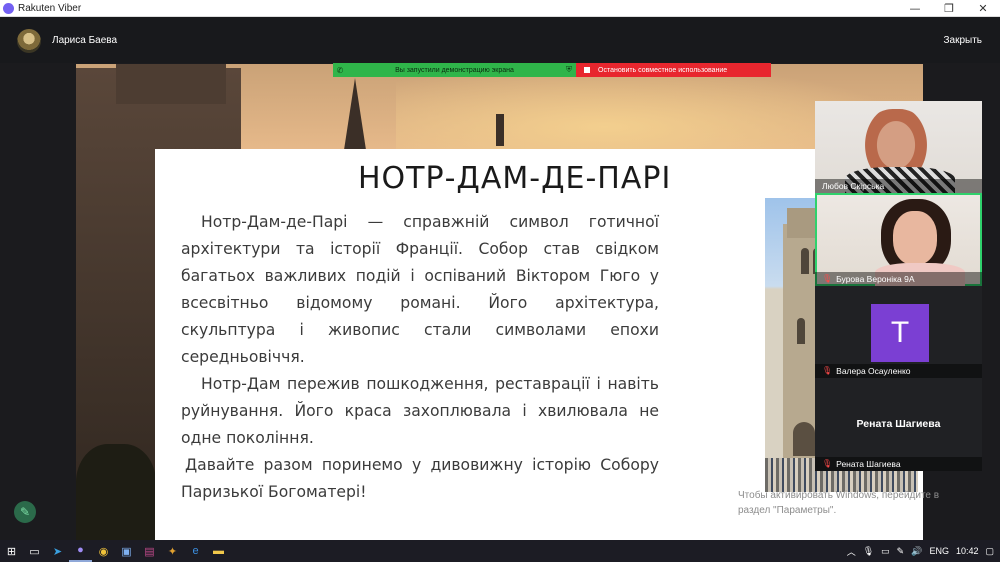 The height and width of the screenshot is (562, 1000). I want to click on trees, so click(116, 492).